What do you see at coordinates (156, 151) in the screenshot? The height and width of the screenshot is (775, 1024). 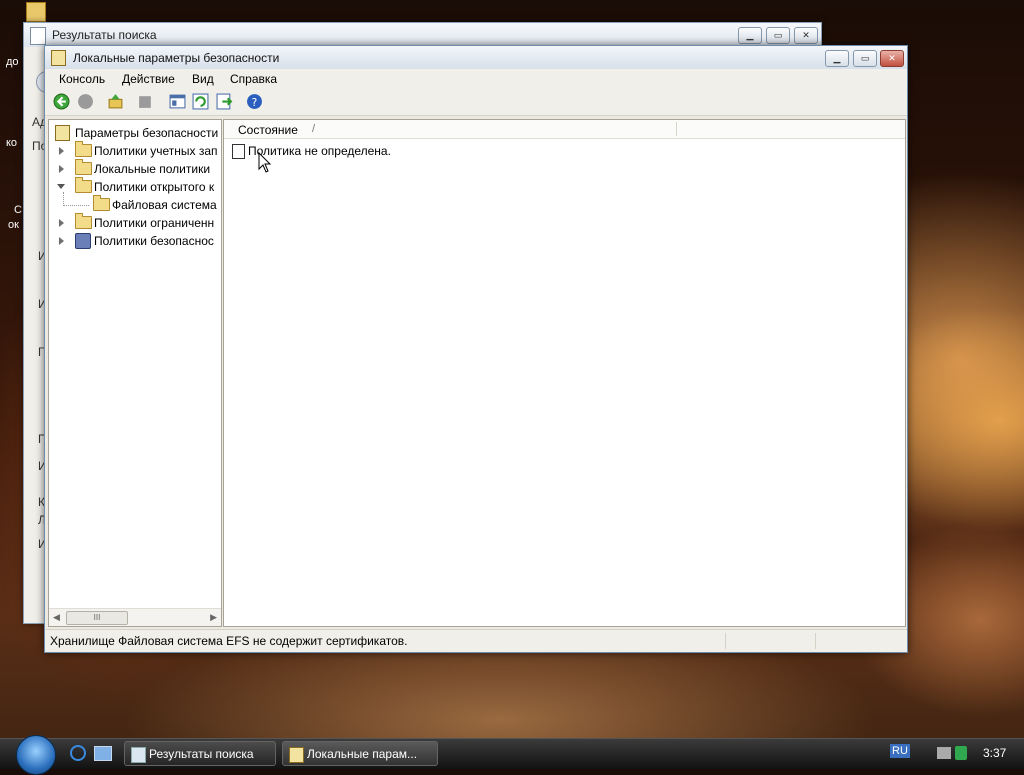 I see `tree-item-label: Политики учетных зап` at bounding box center [156, 151].